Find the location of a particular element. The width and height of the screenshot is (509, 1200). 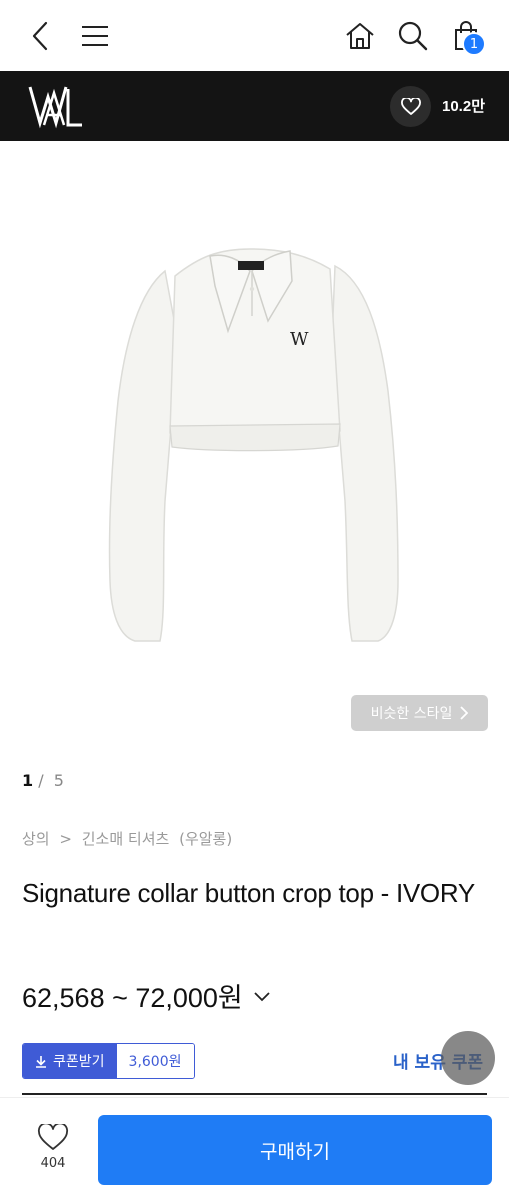

download-icon is located at coordinates (41, 1061).